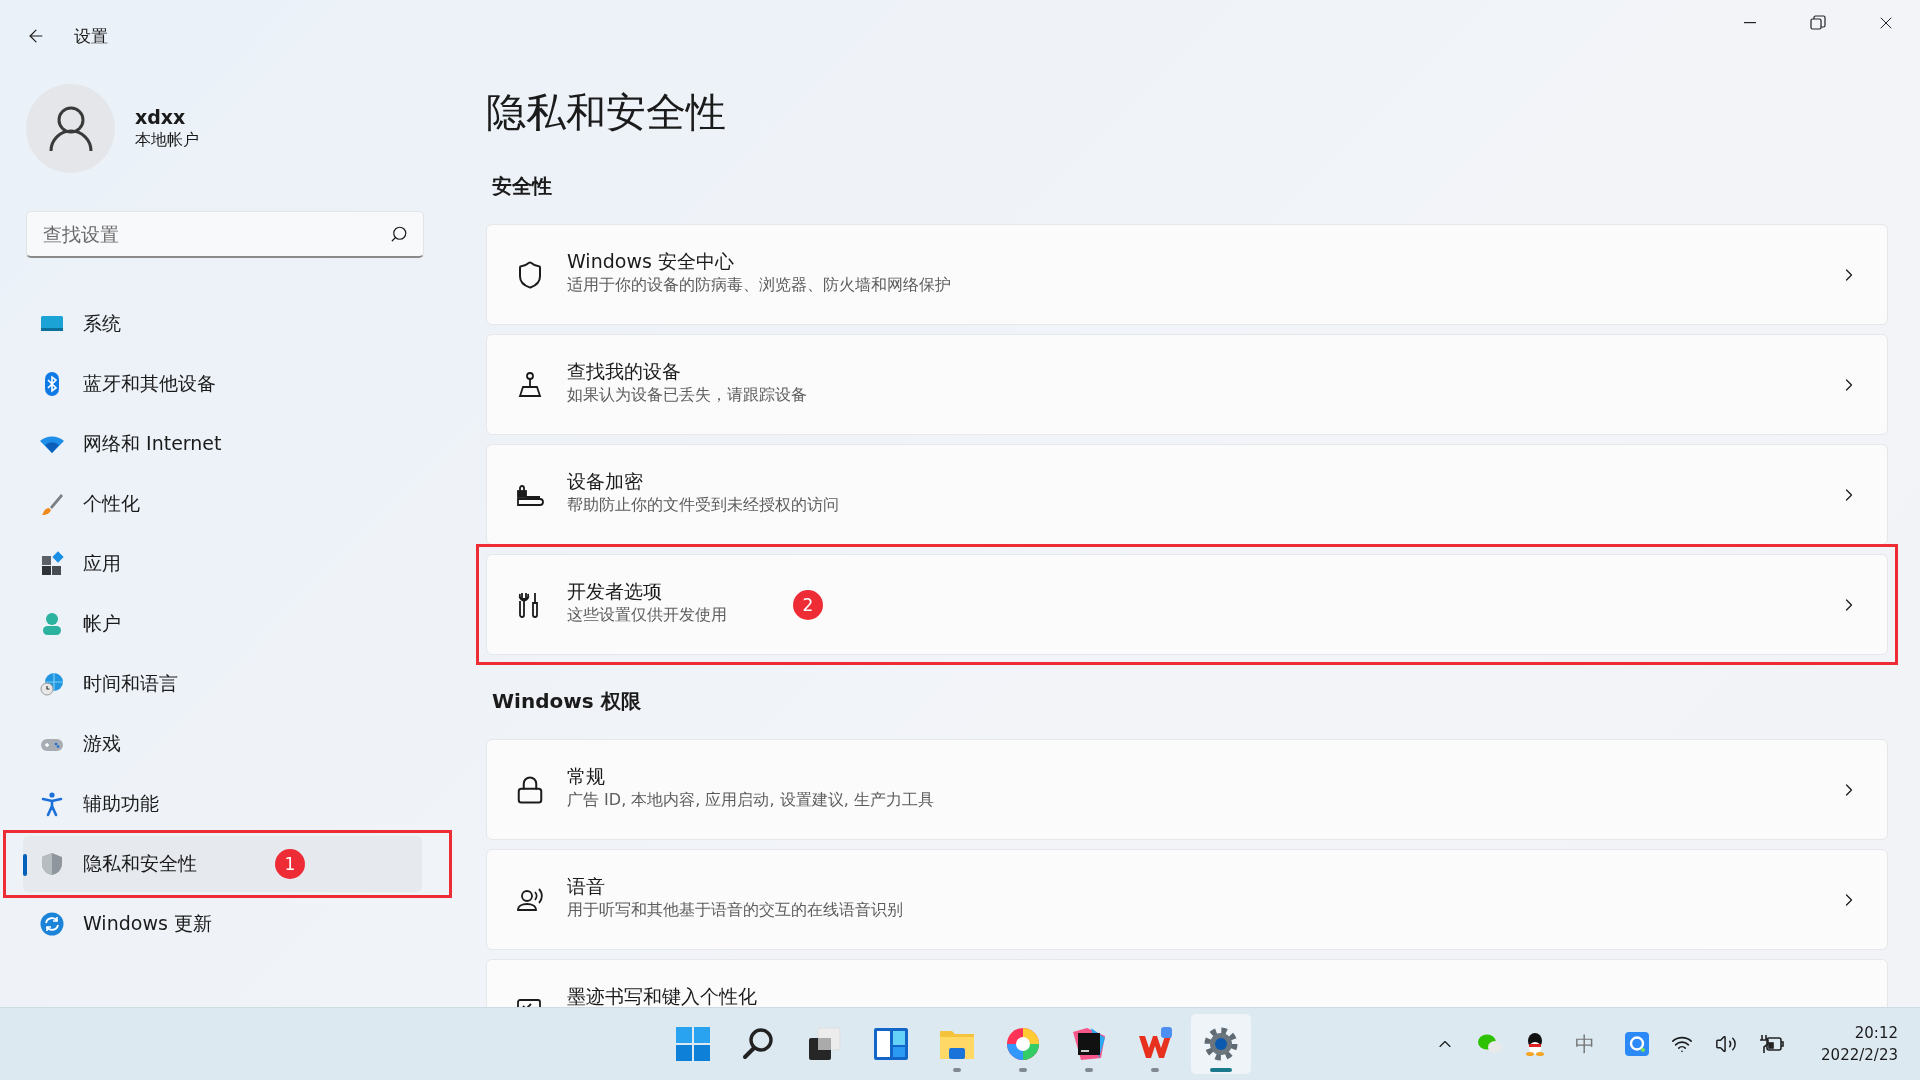 The height and width of the screenshot is (1080, 1920). I want to click on input-method-indicator: 中, so click(1585, 1044).